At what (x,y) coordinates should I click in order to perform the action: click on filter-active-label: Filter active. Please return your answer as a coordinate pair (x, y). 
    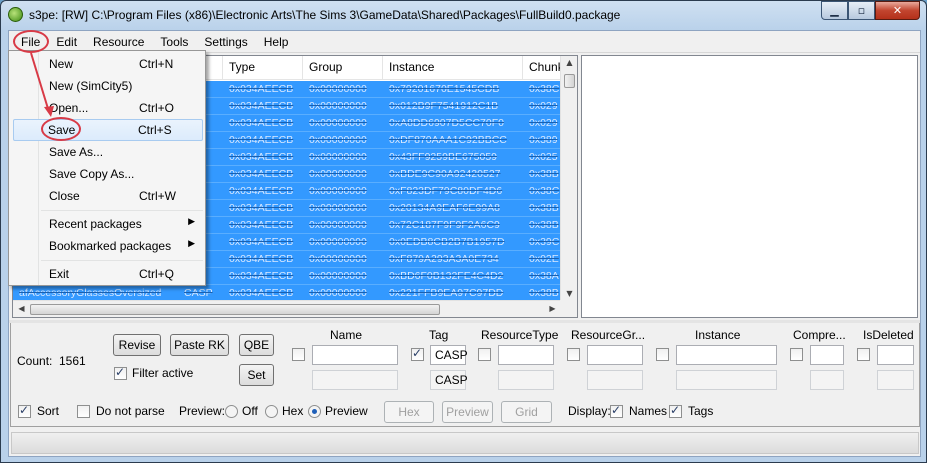
    Looking at the image, I should click on (163, 373).